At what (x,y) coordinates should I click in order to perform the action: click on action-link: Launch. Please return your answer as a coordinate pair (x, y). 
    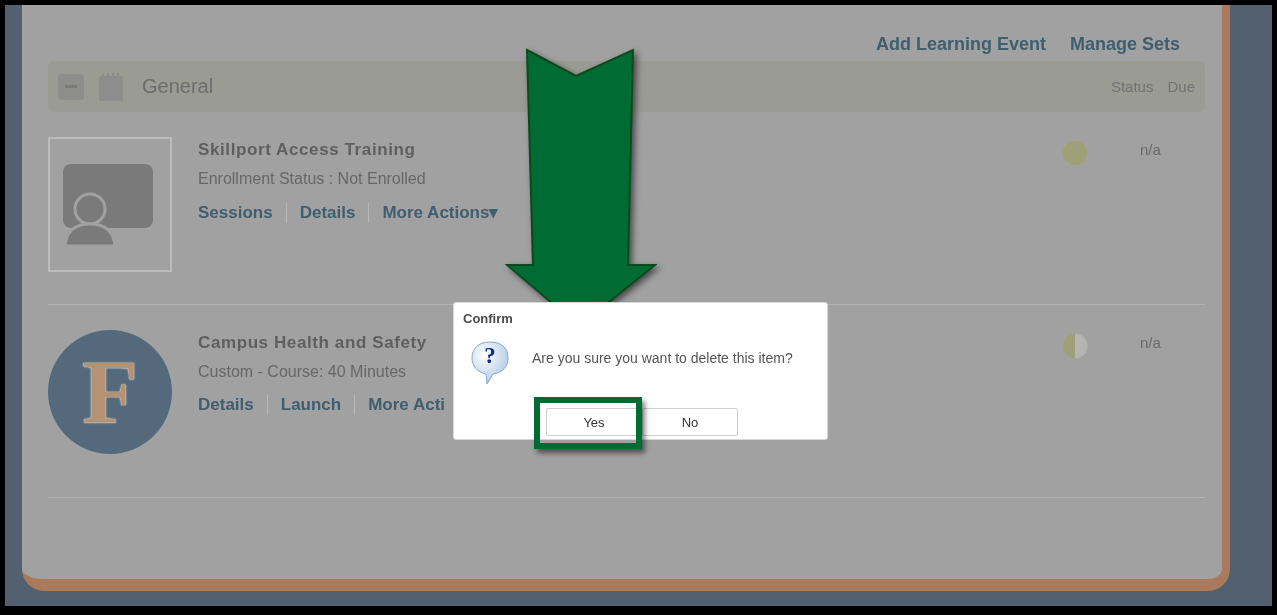
    Looking at the image, I should click on (311, 405).